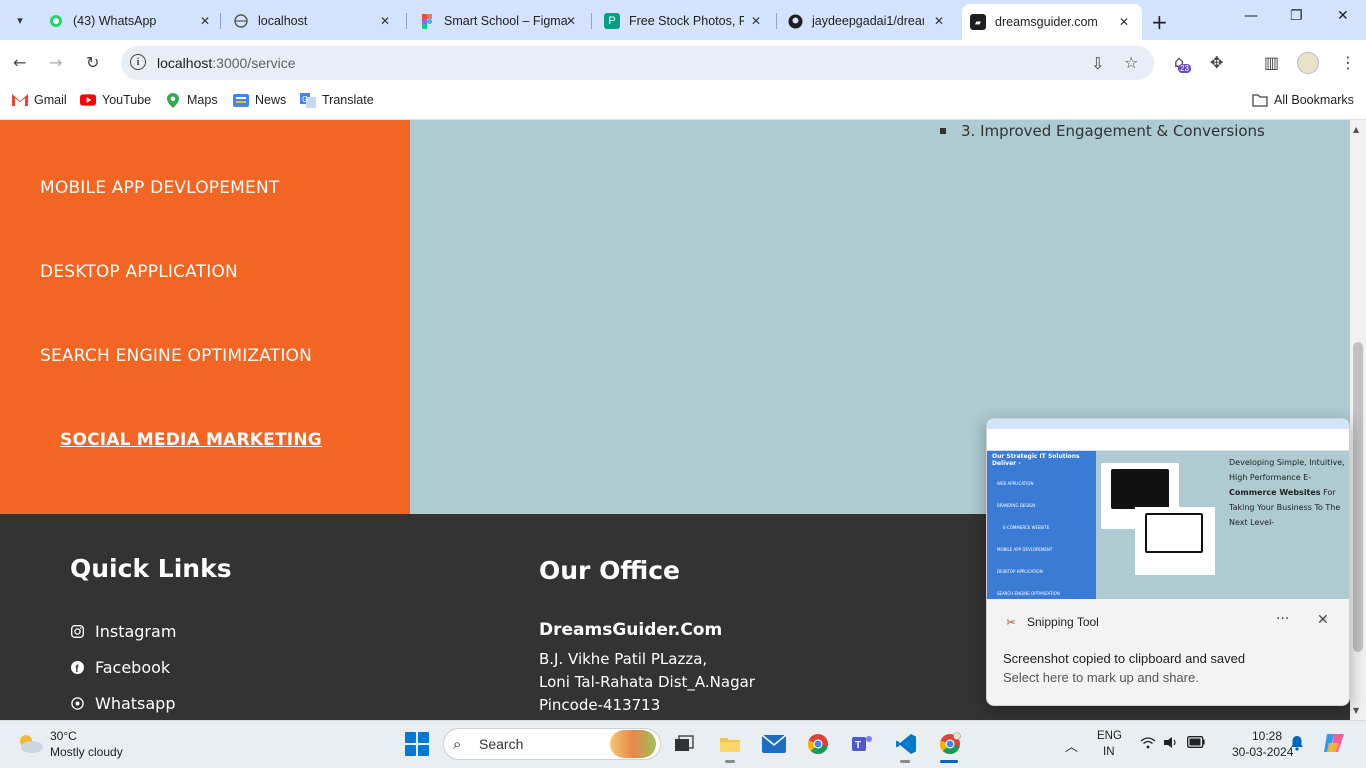 Image resolution: width=1366 pixels, height=768 pixels. I want to click on clock-time: 10:28, so click(1267, 736).